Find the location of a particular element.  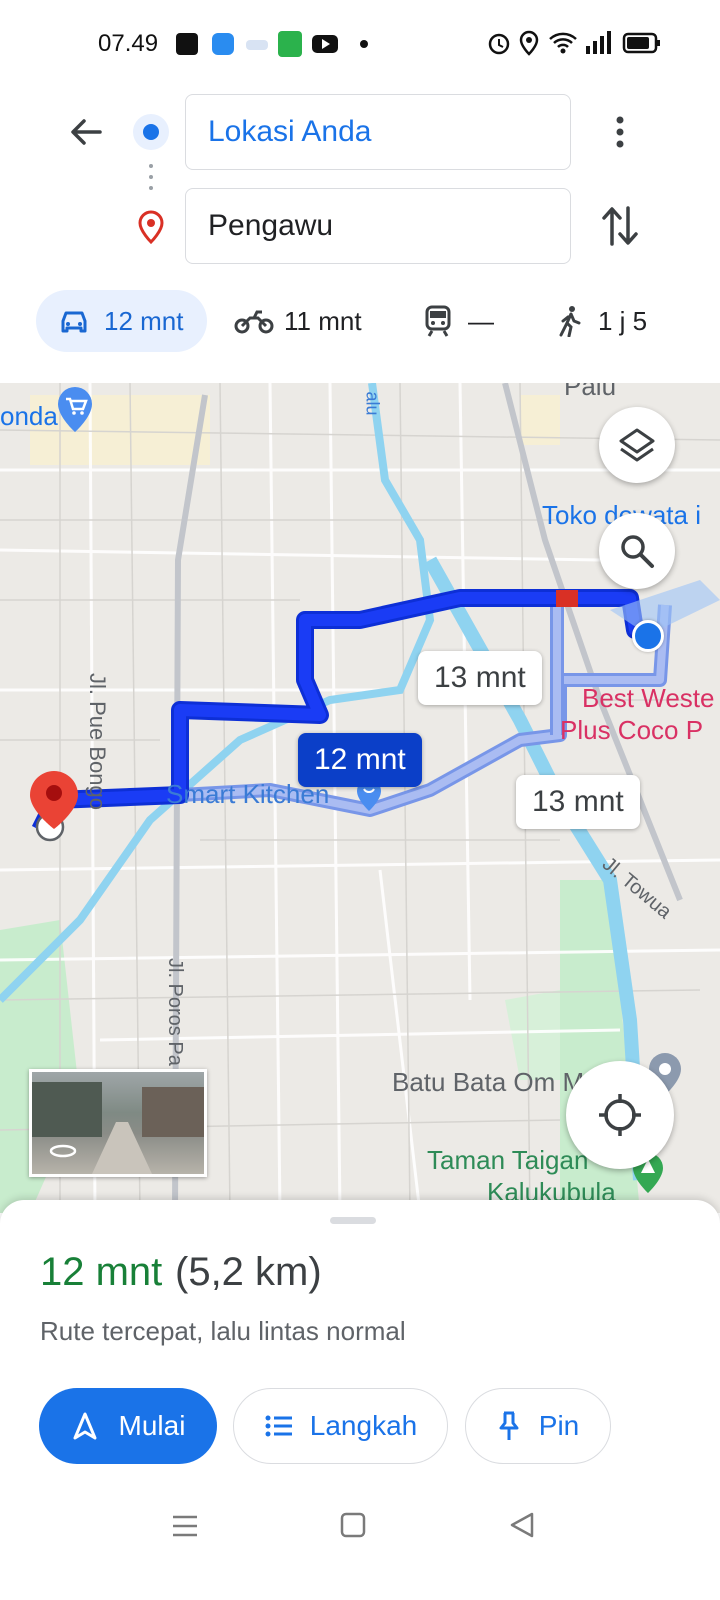

map-label-jl-pue-bongo: Jl. Pue Bongo is located at coordinates (97, 741).